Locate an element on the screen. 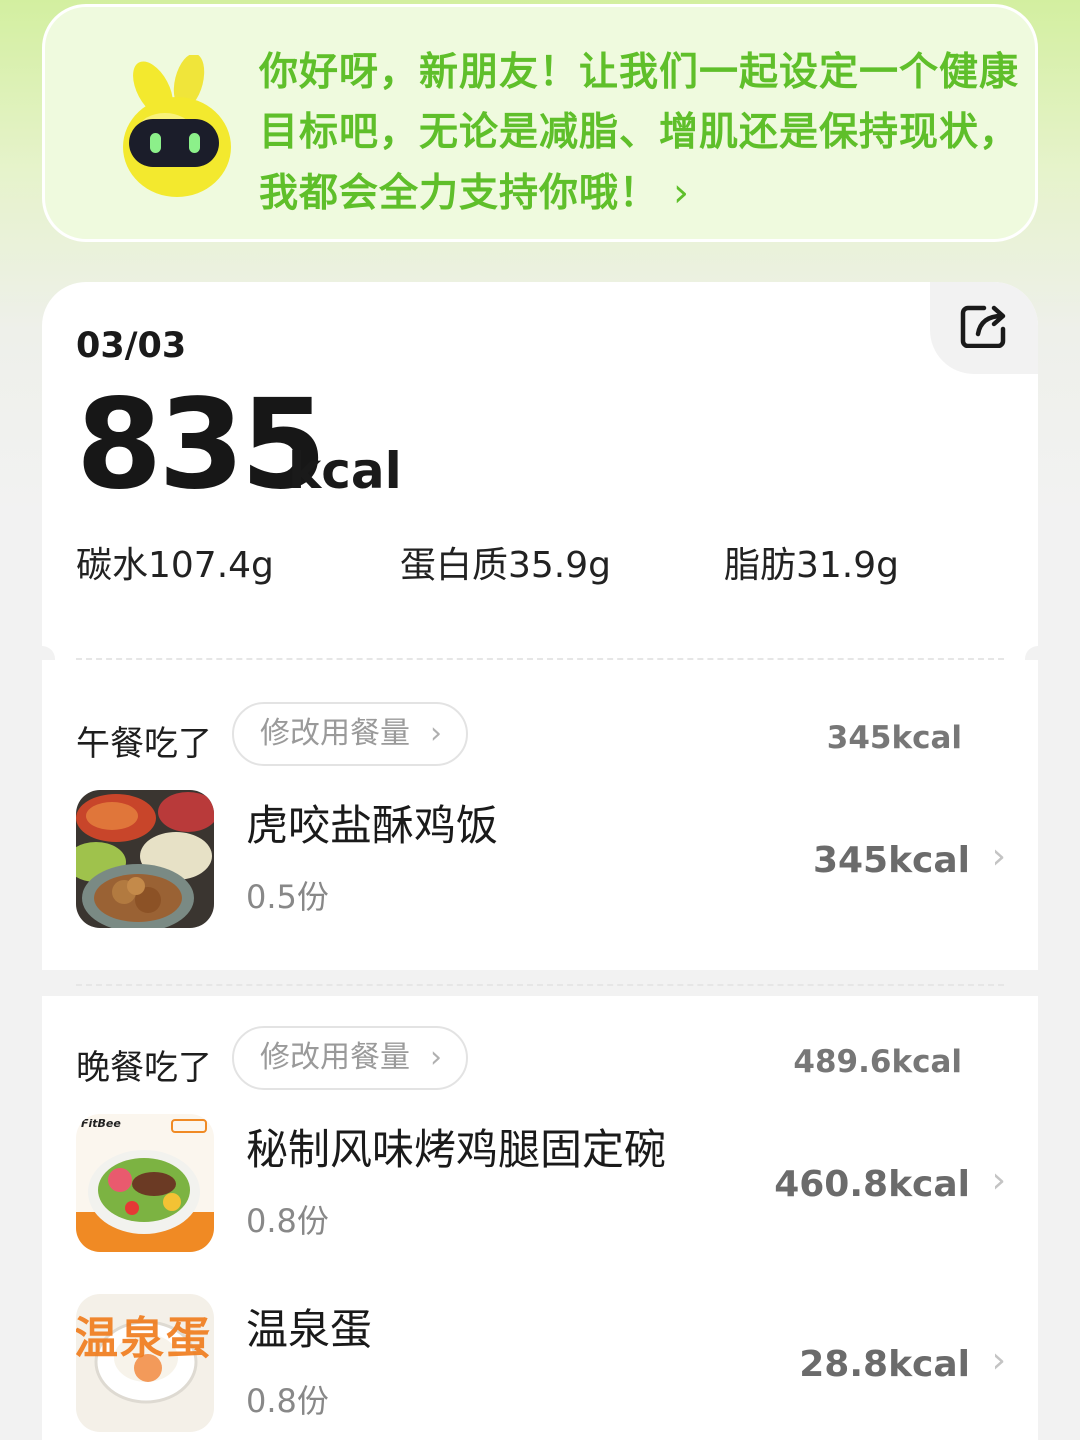 Image resolution: width=1080 pixels, height=1440 pixels. food-kcal: 345kcal is located at coordinates (891, 860).